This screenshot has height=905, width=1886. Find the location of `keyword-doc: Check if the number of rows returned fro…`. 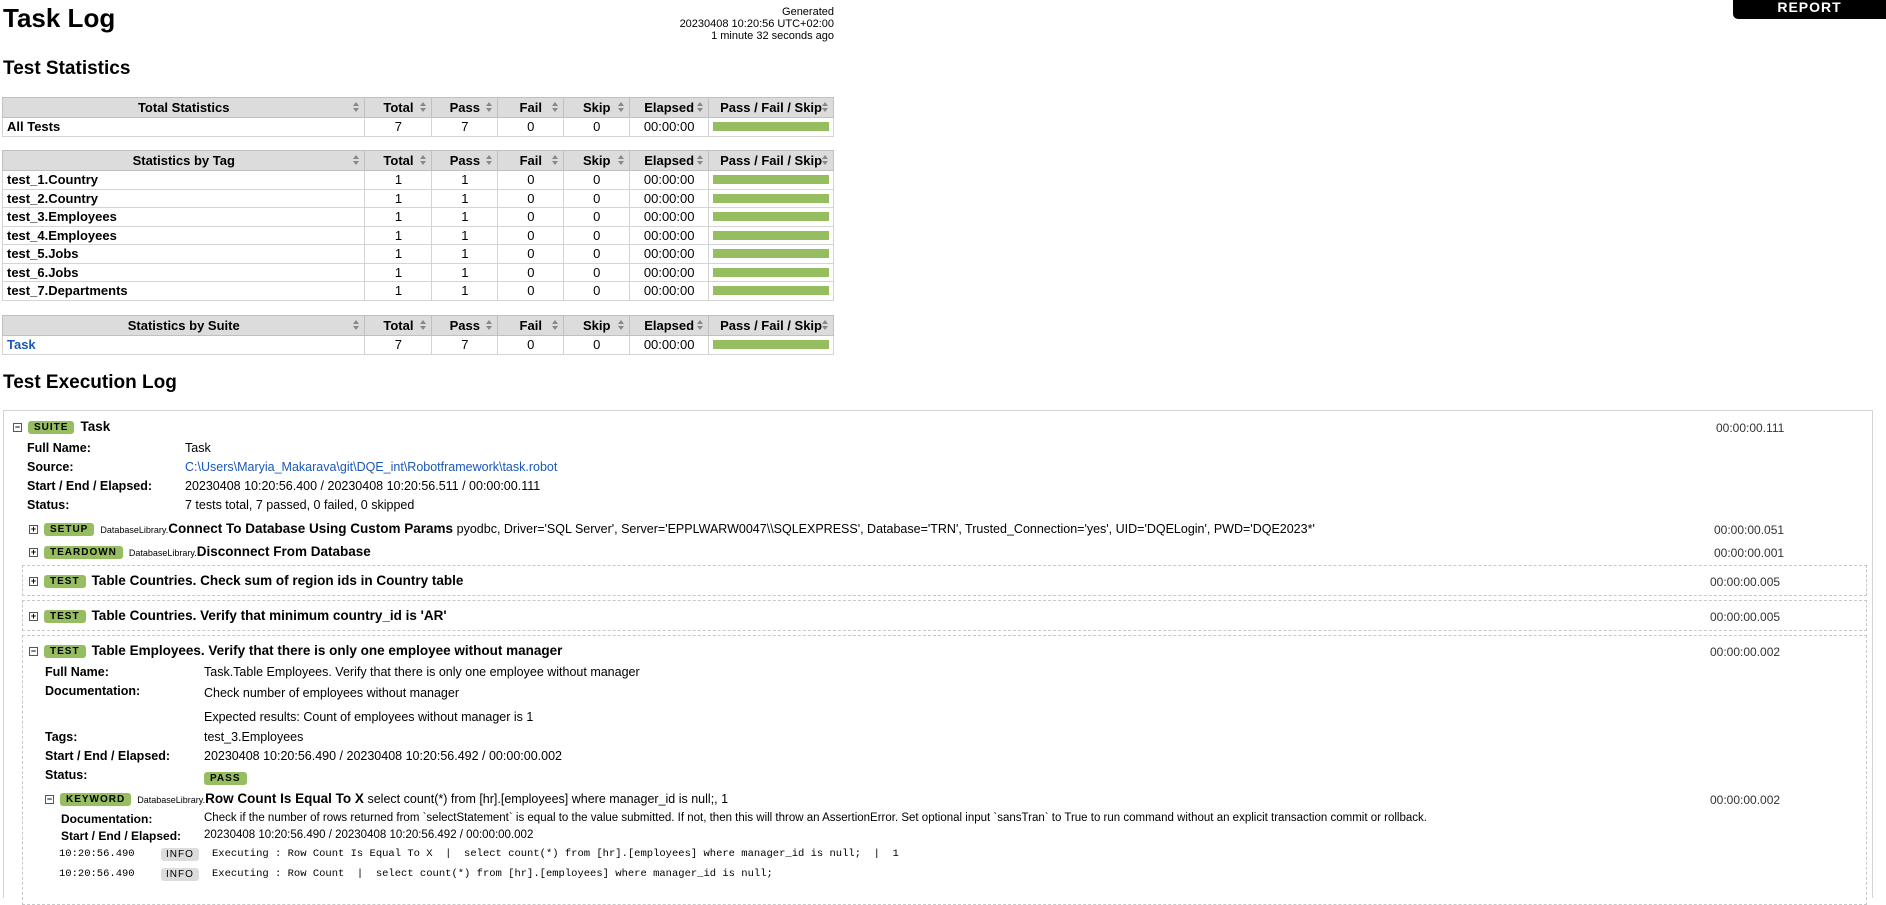

keyword-doc: Check if the number of rows returned fro… is located at coordinates (815, 818).